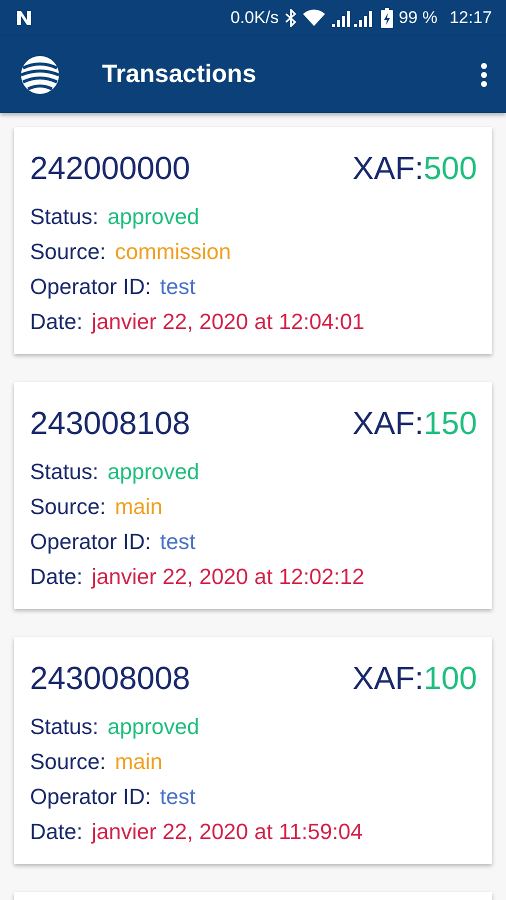  Describe the element at coordinates (290, 18) in the screenshot. I see `bluetooth-icon` at that location.